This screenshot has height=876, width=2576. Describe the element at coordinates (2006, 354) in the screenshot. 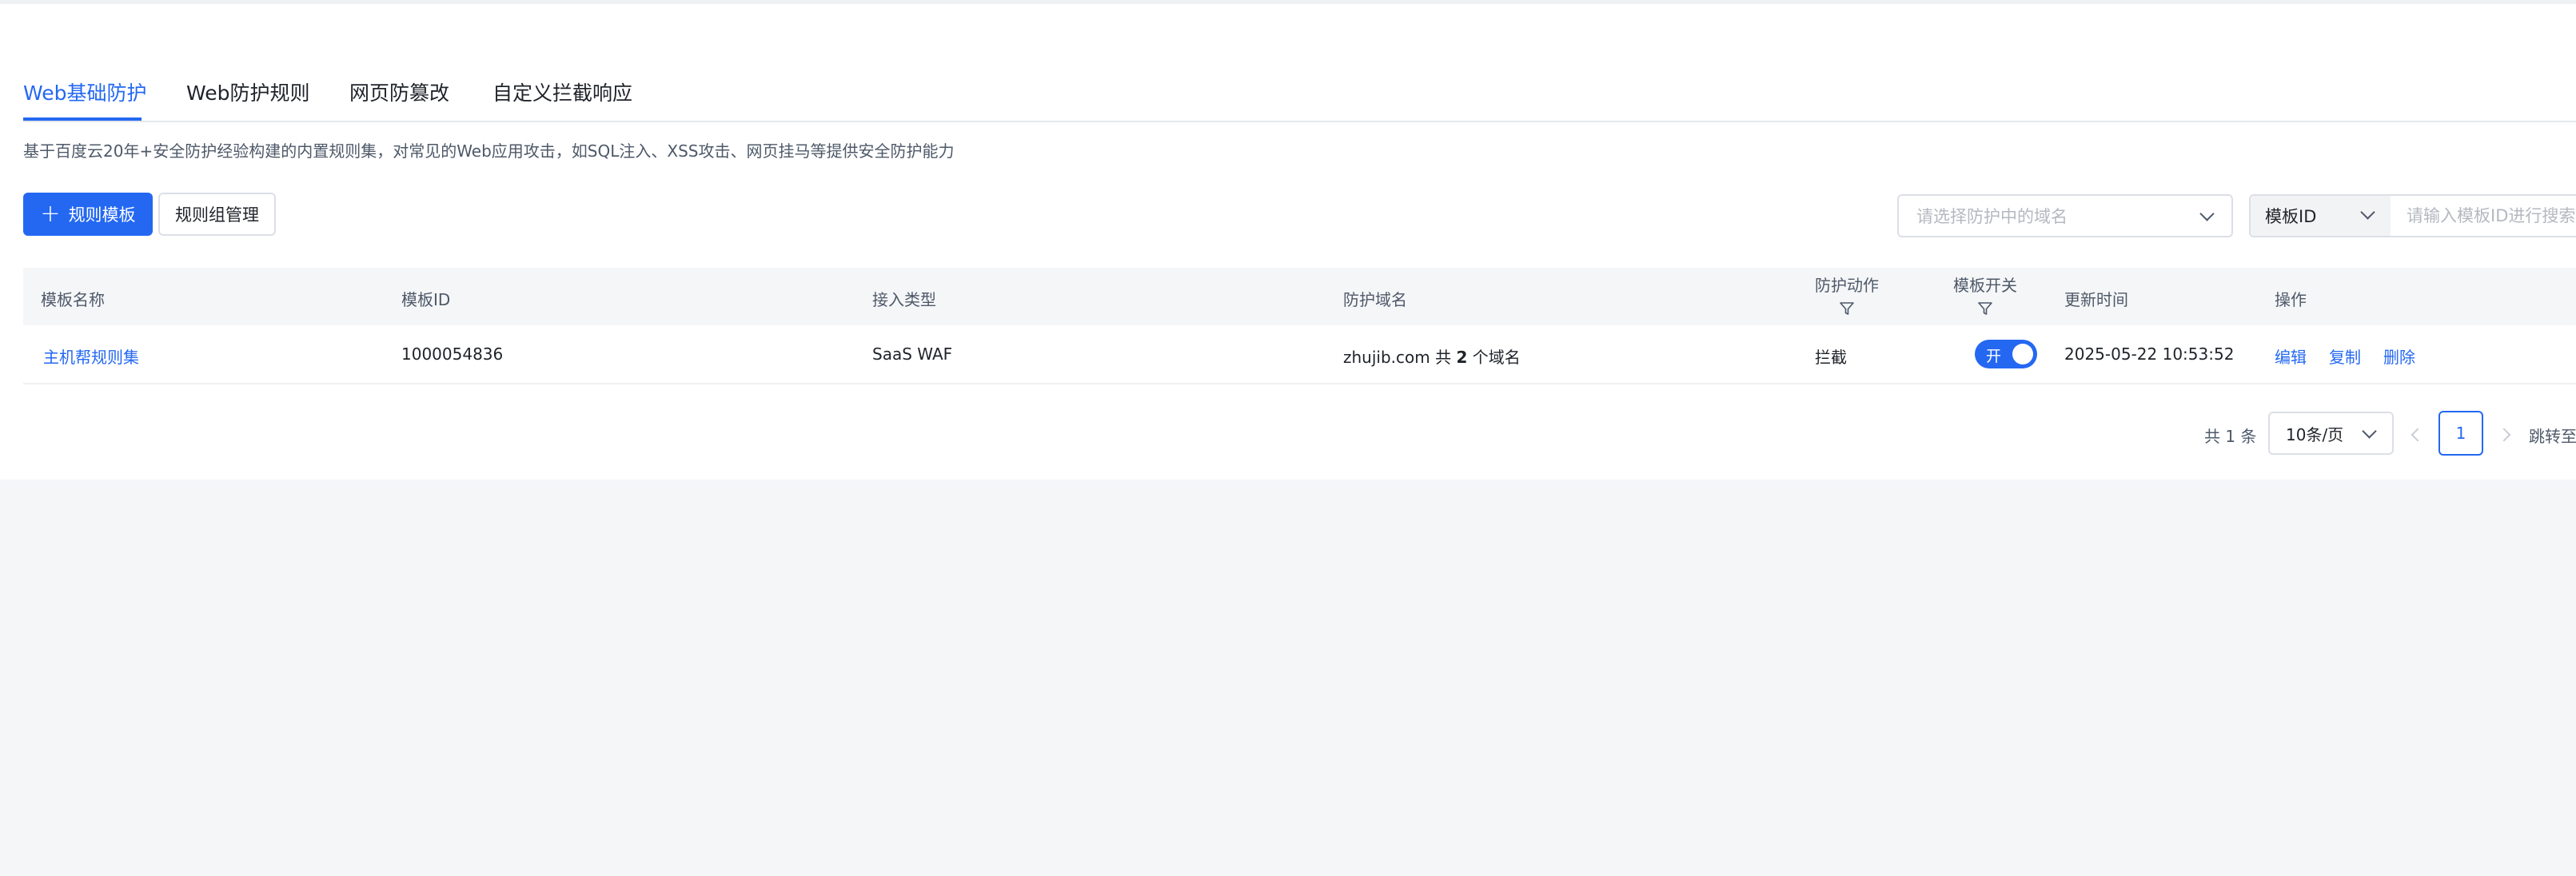

I see `template-switch-toggle: 开` at that location.